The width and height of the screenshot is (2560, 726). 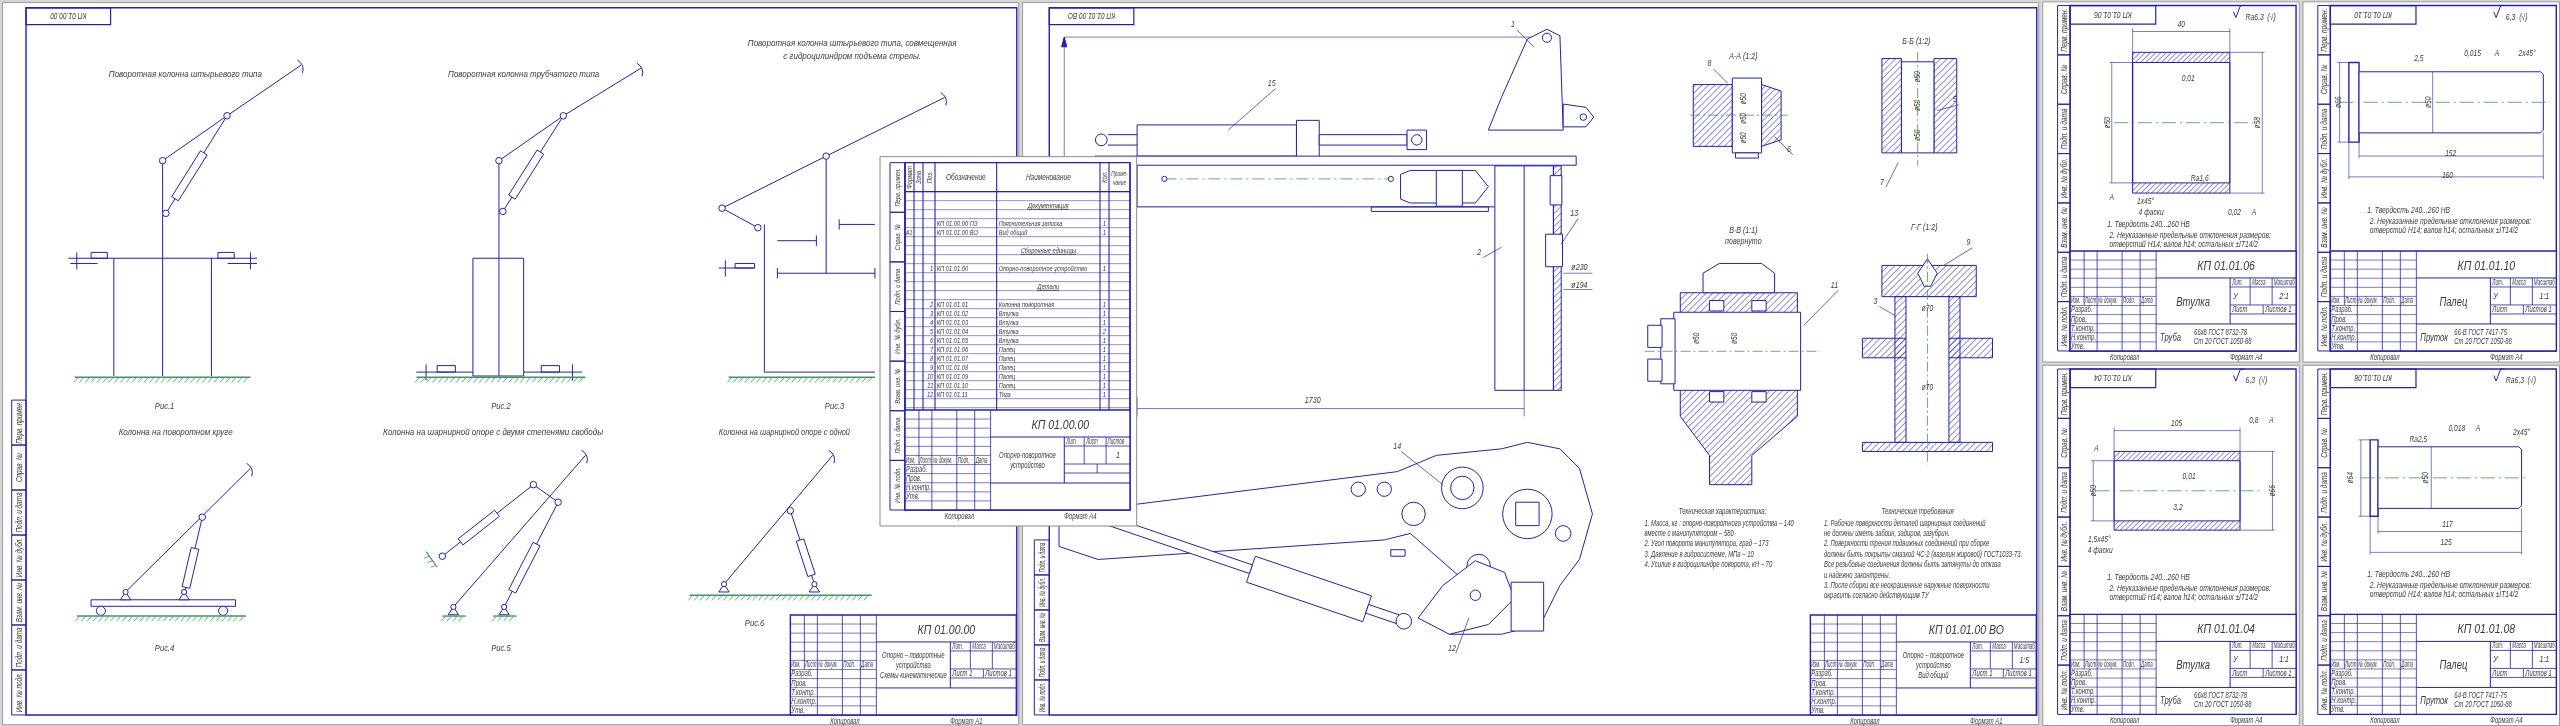 I want to click on title-block-code: КП 01.00.00, so click(x=1060, y=424).